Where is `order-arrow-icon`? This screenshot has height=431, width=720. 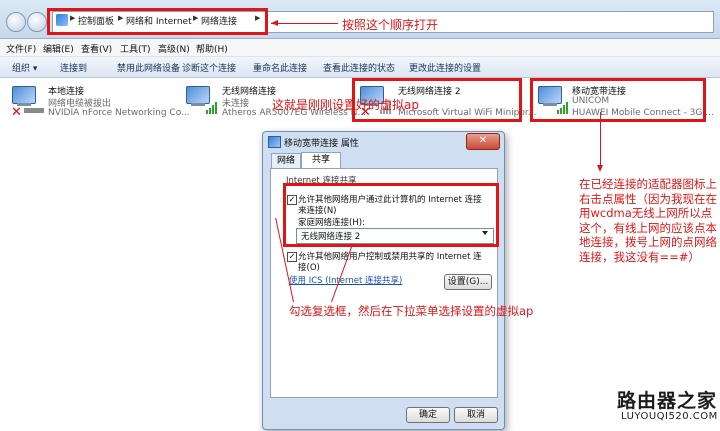
order-arrow-icon is located at coordinates (274, 23).